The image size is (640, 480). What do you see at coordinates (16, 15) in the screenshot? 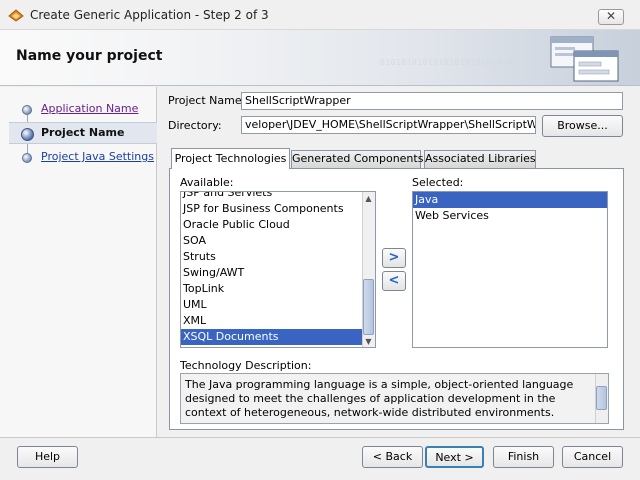
I see `jdeveloper-app-icon` at bounding box center [16, 15].